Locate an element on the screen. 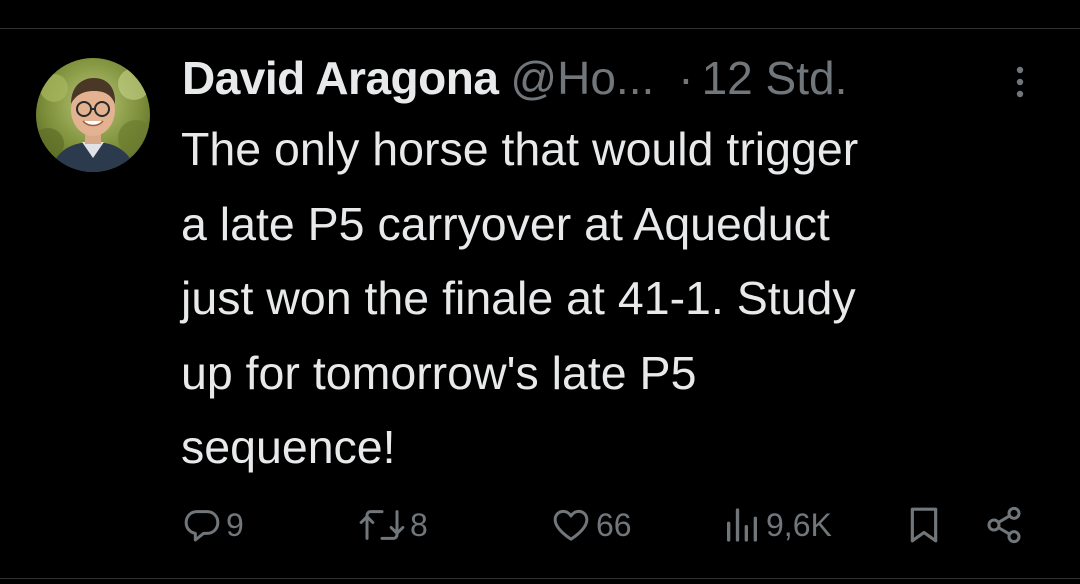  reply-count: 9 is located at coordinates (235, 524).